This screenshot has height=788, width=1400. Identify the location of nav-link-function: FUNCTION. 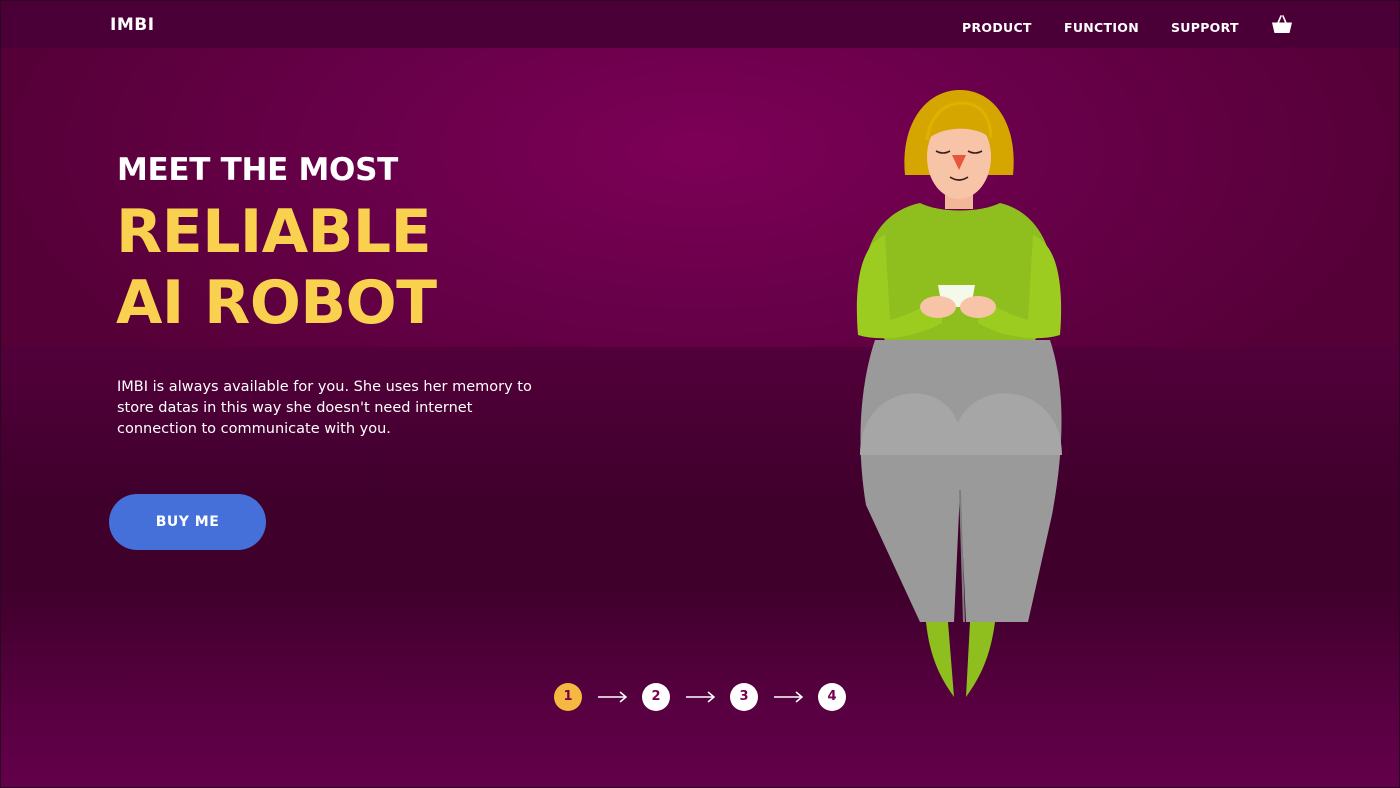
(1101, 27).